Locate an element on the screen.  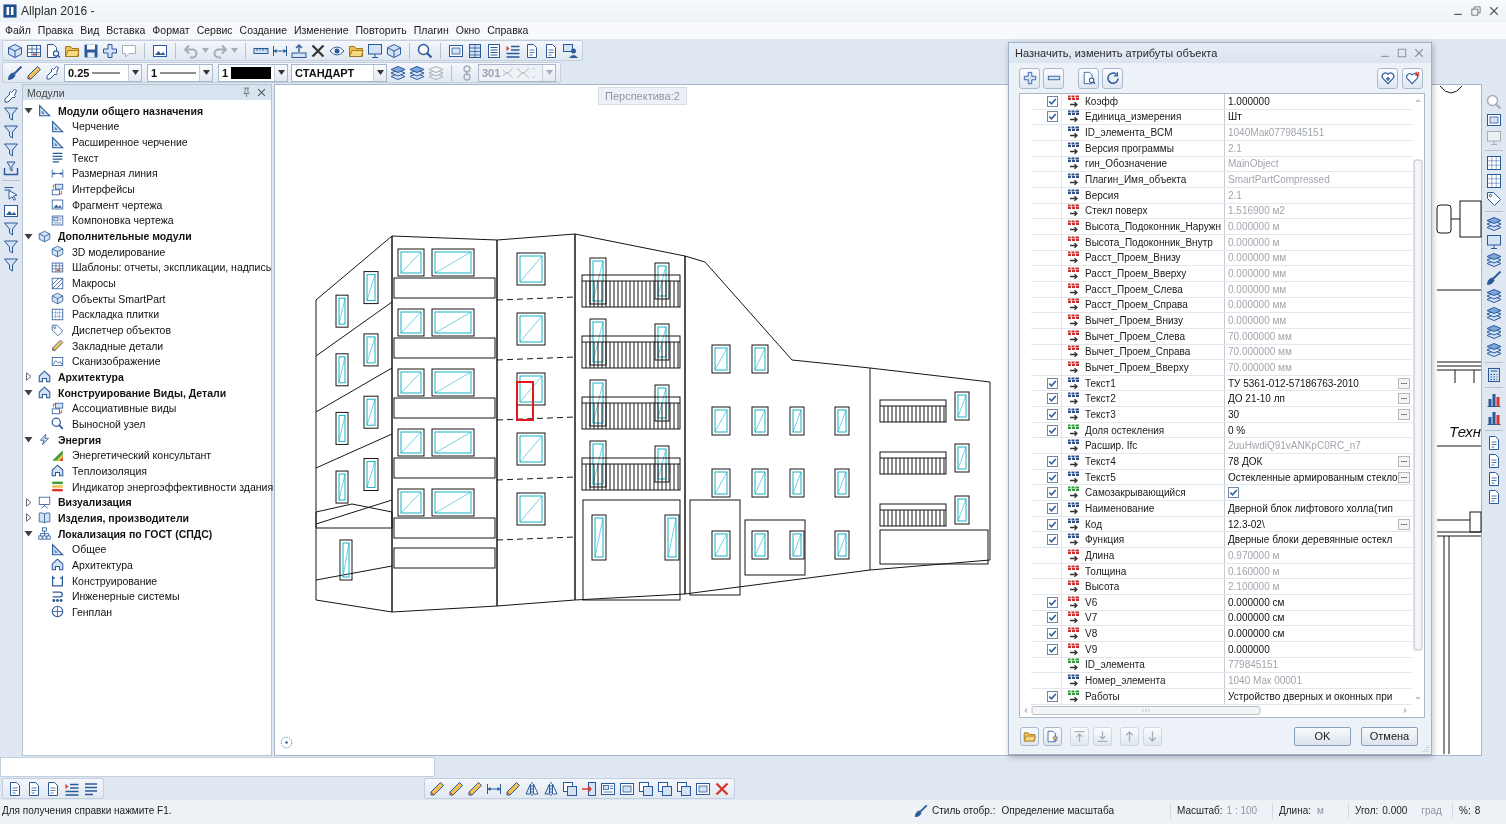
add-button is located at coordinates (1029, 78).